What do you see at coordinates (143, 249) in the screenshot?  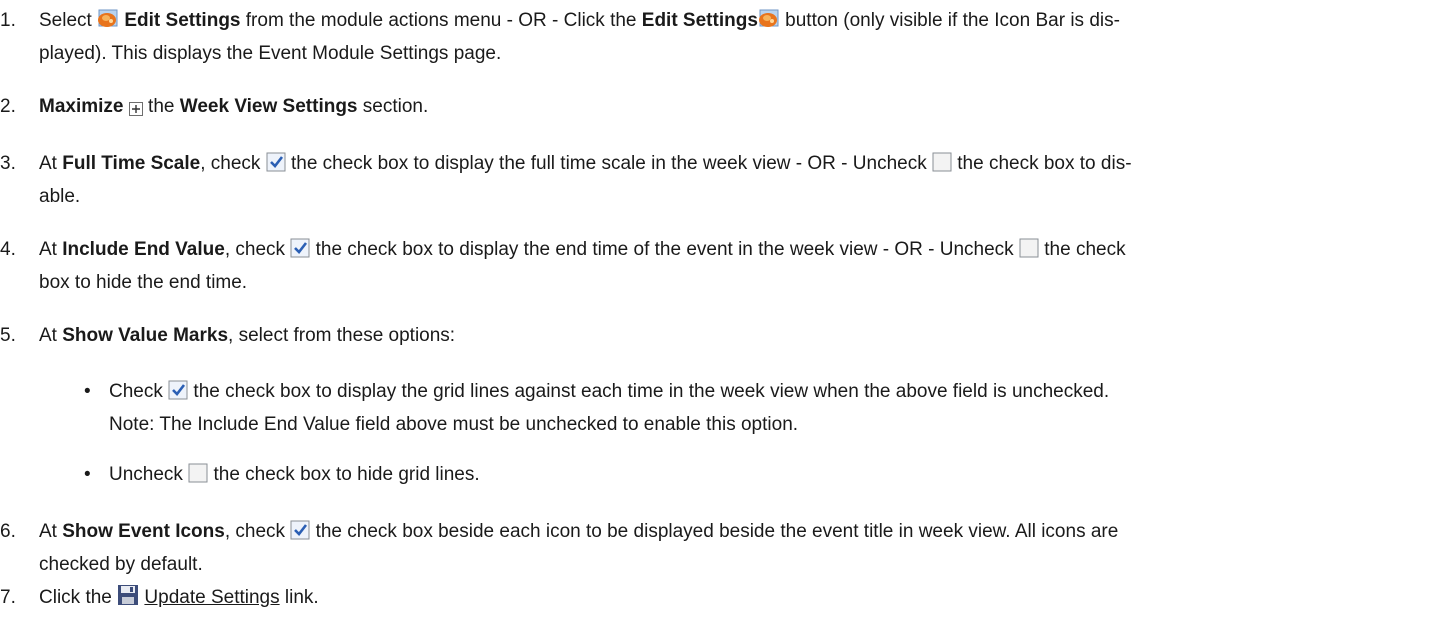 I see `field-name: Include End Value` at bounding box center [143, 249].